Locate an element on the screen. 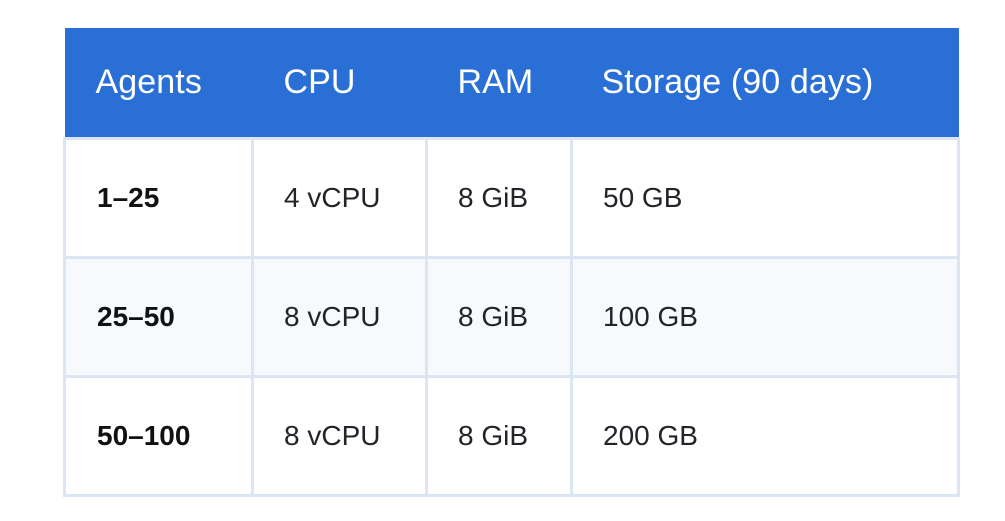 This screenshot has width=1005, height=521. column-header-agents: Agents is located at coordinates (158, 83).